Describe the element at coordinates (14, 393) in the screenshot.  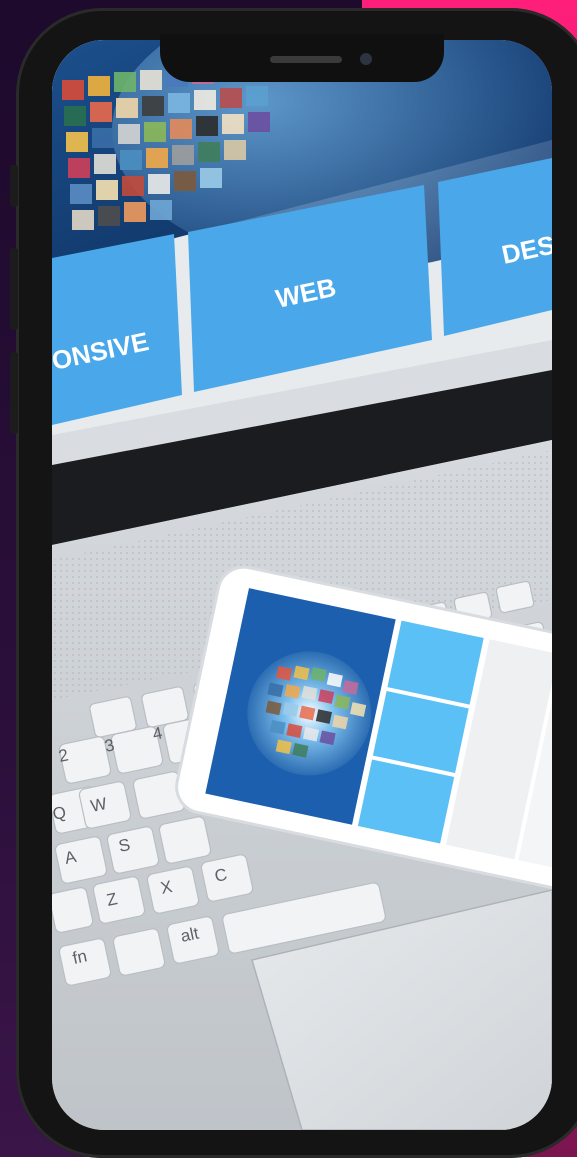
I see `phone-side-button-bottom` at that location.